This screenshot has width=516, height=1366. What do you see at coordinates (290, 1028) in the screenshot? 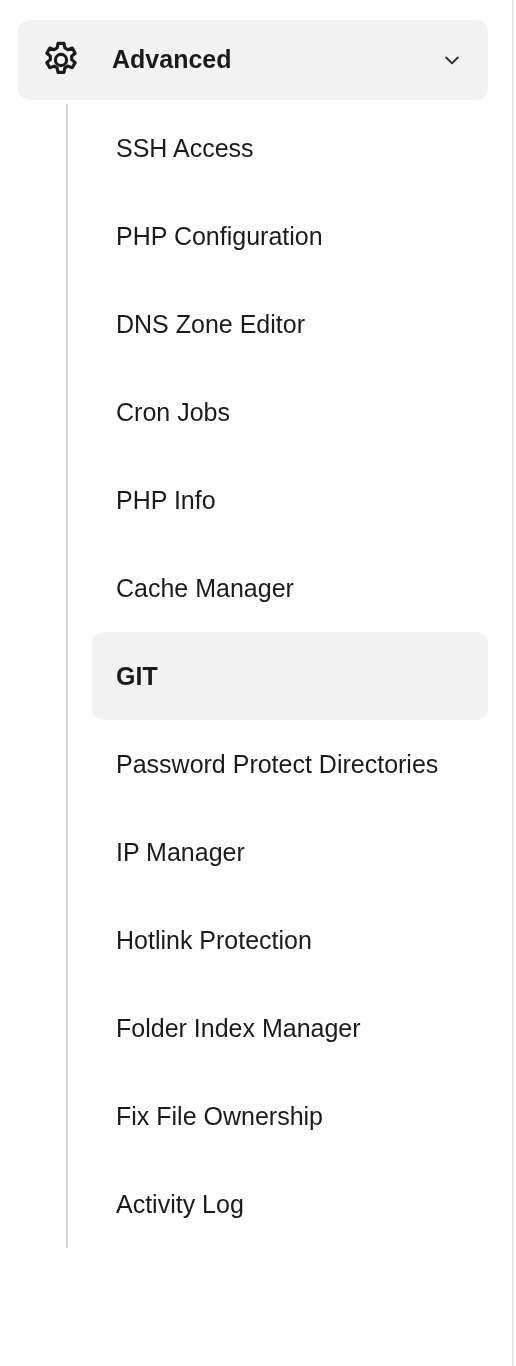
I see `menu-item: Folder Index Manager` at bounding box center [290, 1028].